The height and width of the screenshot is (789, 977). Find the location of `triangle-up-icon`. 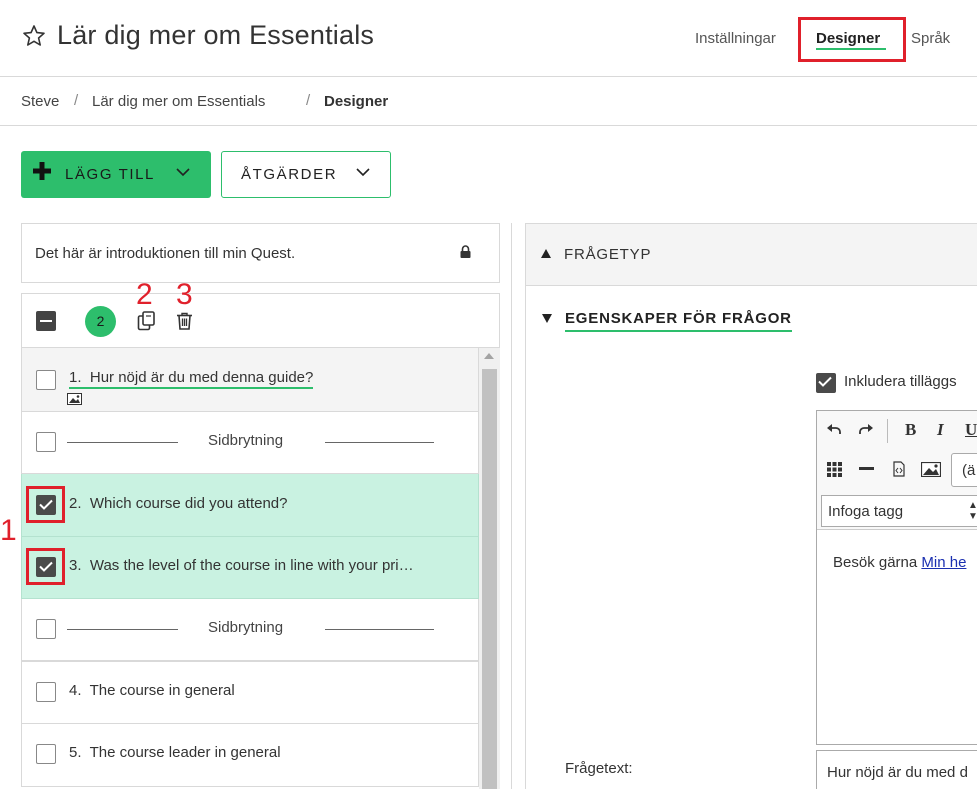

triangle-up-icon is located at coordinates (546, 253).